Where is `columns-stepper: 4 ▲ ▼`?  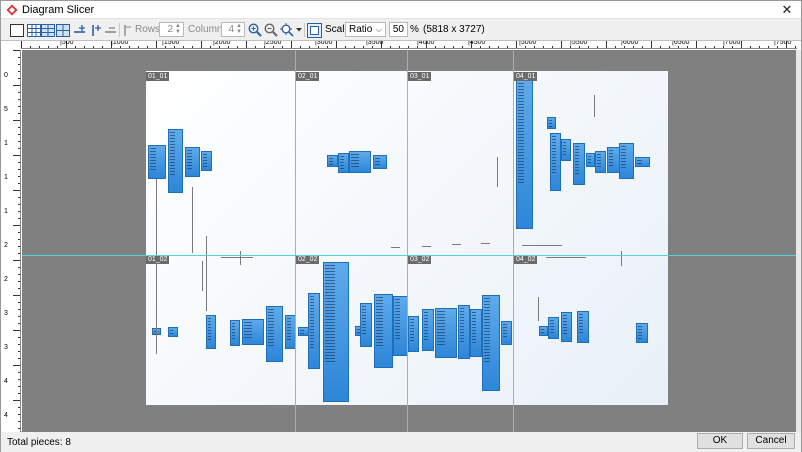 columns-stepper: 4 ▲ ▼ is located at coordinates (233, 29).